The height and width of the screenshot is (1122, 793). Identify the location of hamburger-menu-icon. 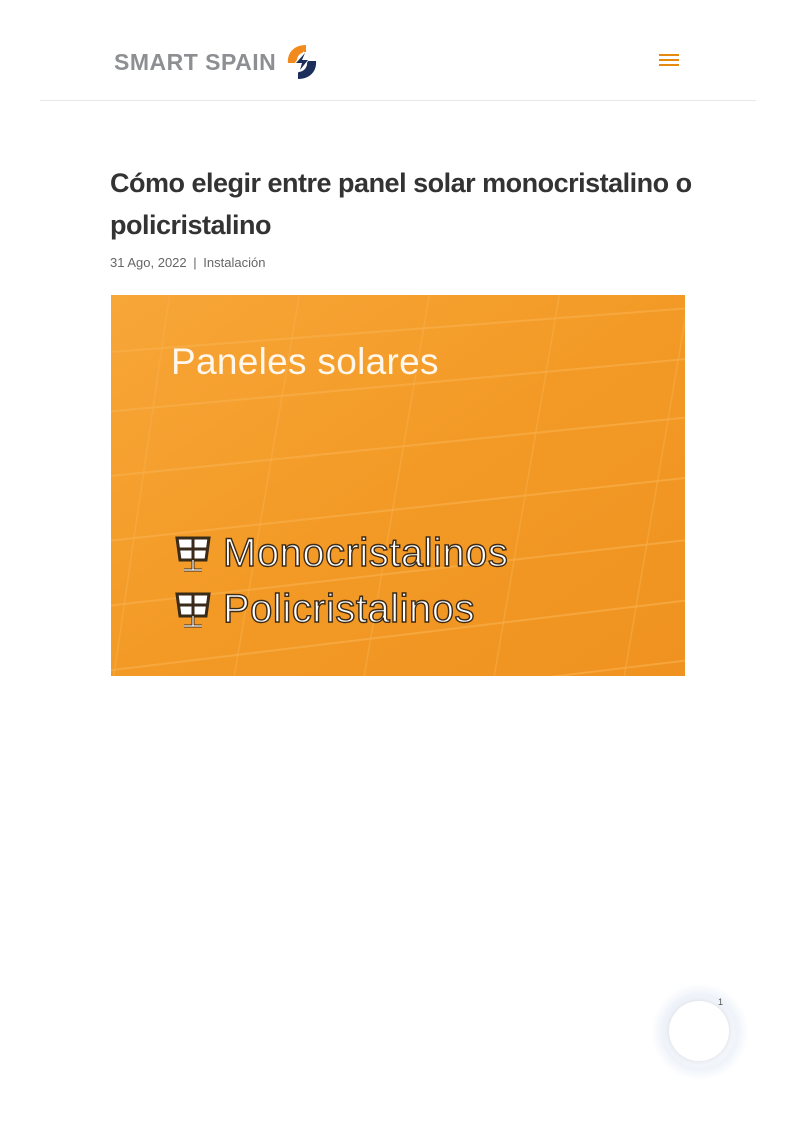
(669, 61).